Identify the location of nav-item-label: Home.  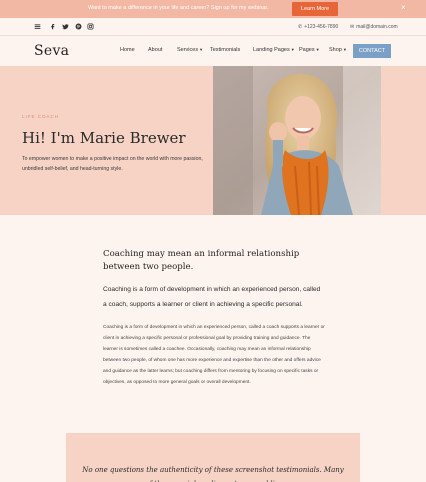
(127, 50).